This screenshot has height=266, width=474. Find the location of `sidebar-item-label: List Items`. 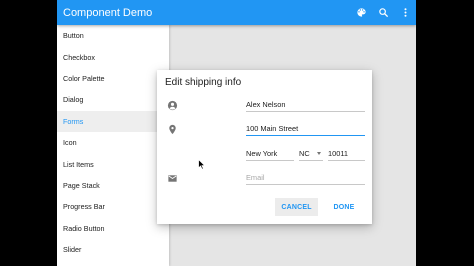

sidebar-item-label: List Items is located at coordinates (78, 164).